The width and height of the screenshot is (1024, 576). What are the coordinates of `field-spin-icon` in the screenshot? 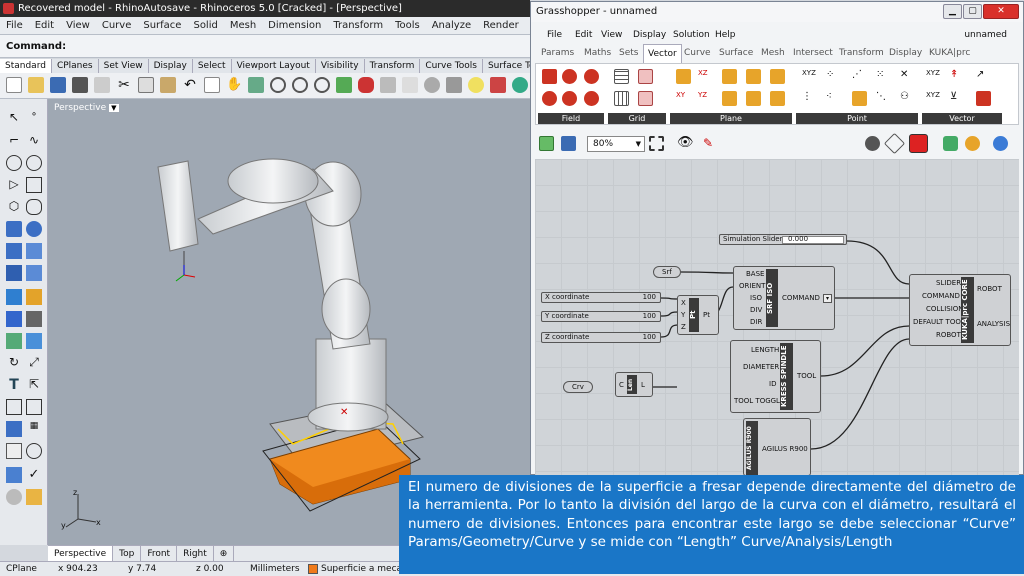 It's located at (591, 76).